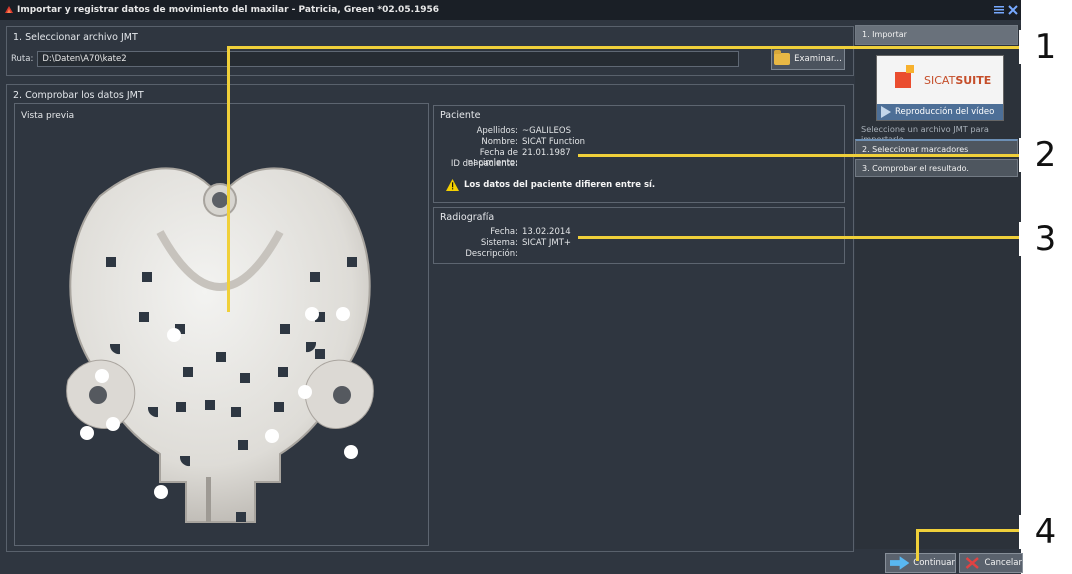  Describe the element at coordinates (547, 243) in the screenshot. I see `radiography-system-value: SICAT JMT+` at that location.